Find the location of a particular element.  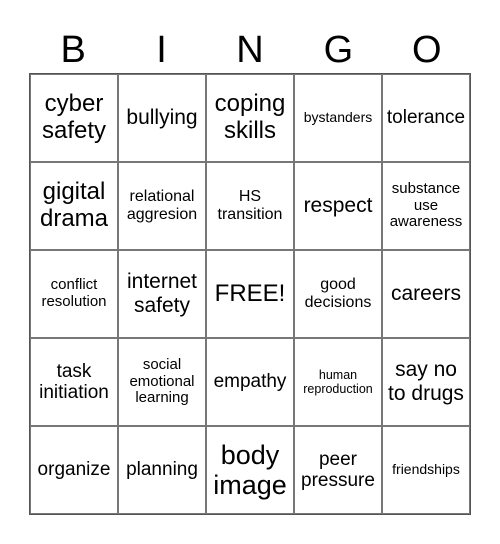

bingo-cell: cyber safety is located at coordinates (74, 118).